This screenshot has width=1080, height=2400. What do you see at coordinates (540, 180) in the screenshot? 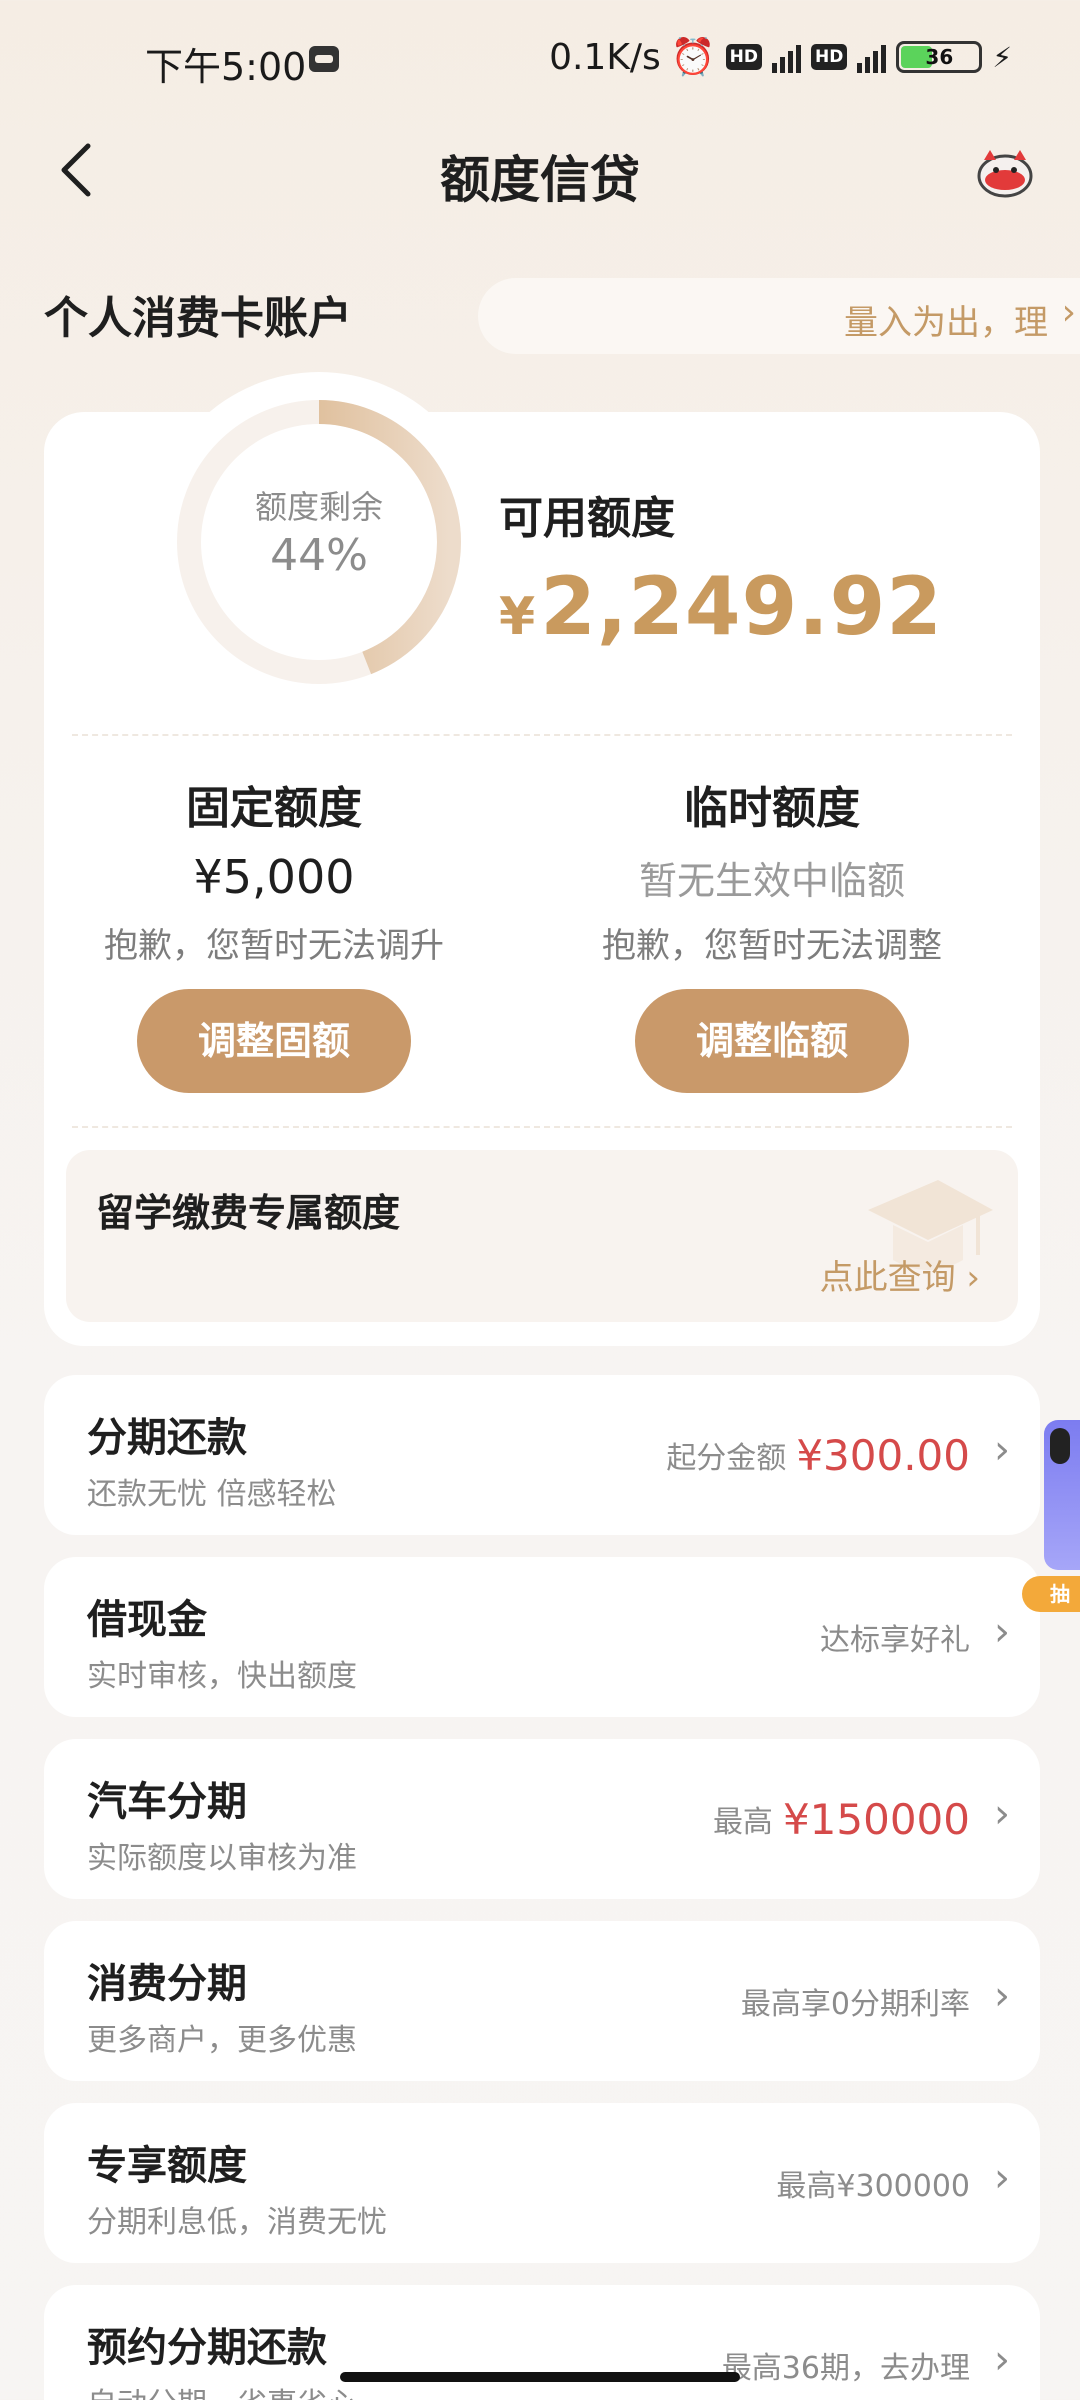
I see `page-title: 额度信贷` at bounding box center [540, 180].